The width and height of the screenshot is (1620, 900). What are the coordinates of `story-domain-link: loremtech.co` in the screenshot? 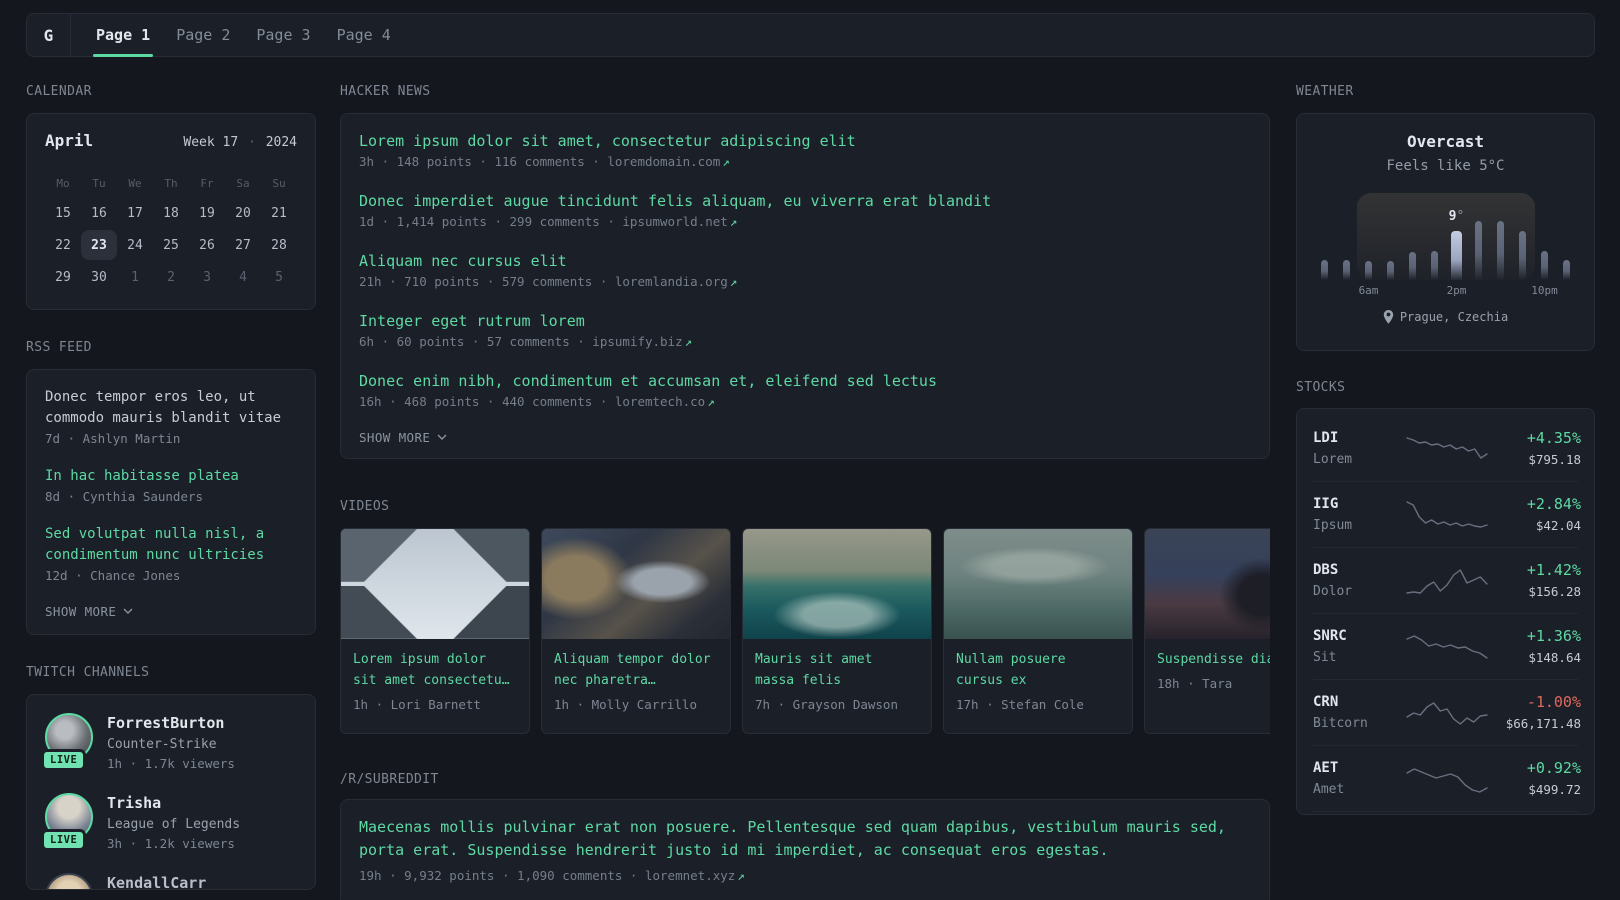 It's located at (660, 401).